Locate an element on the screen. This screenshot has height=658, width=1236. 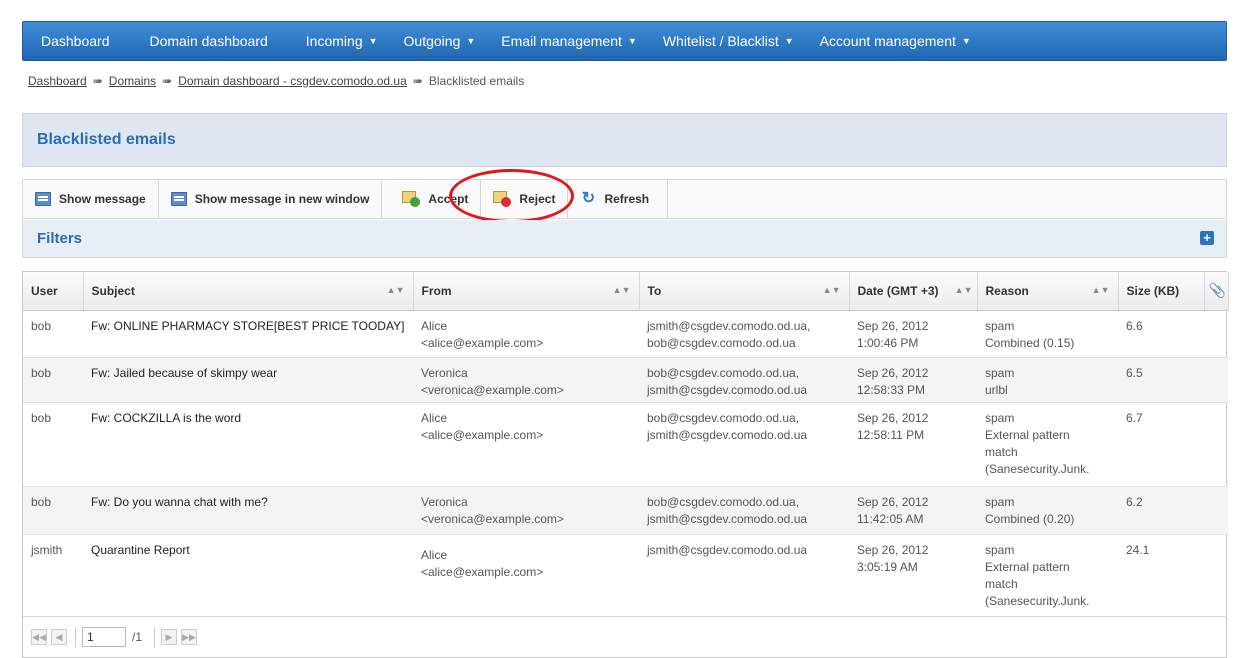
breadcrumb-current: Blacklisted emails is located at coordinates (476, 81).